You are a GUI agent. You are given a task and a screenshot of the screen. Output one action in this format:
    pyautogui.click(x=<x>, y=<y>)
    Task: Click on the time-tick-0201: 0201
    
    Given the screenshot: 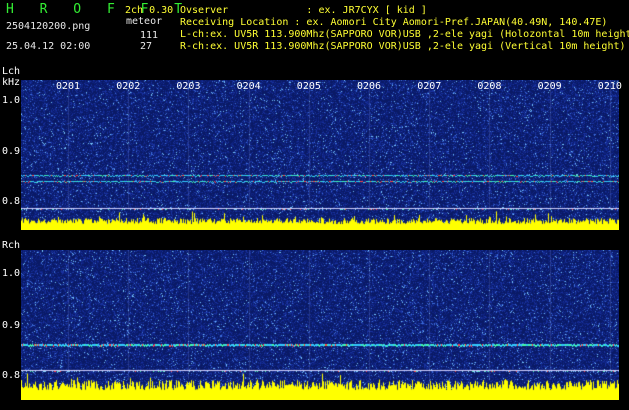 What is the action you would take?
    pyautogui.click(x=68, y=86)
    